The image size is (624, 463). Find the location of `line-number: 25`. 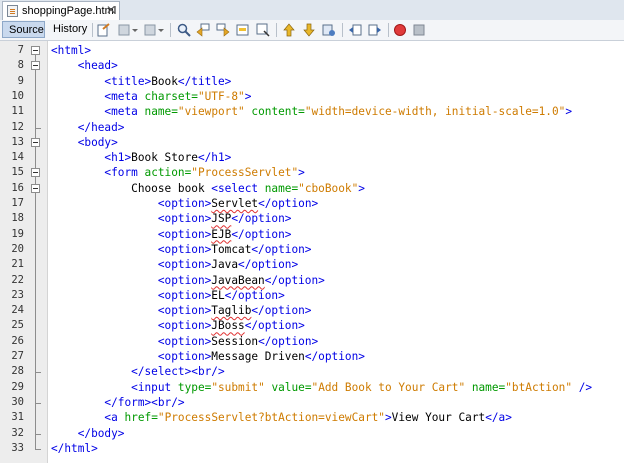

line-number: 25 is located at coordinates (17, 325).